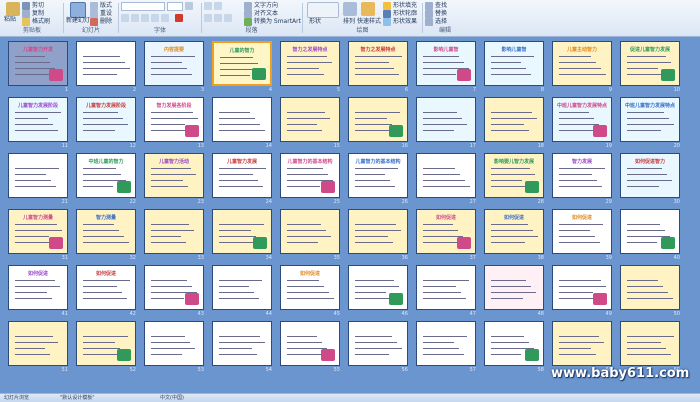 Image resolution: width=700 pixels, height=402 pixels. I want to click on smartart-button: 转换为 SmartArt, so click(272, 22).